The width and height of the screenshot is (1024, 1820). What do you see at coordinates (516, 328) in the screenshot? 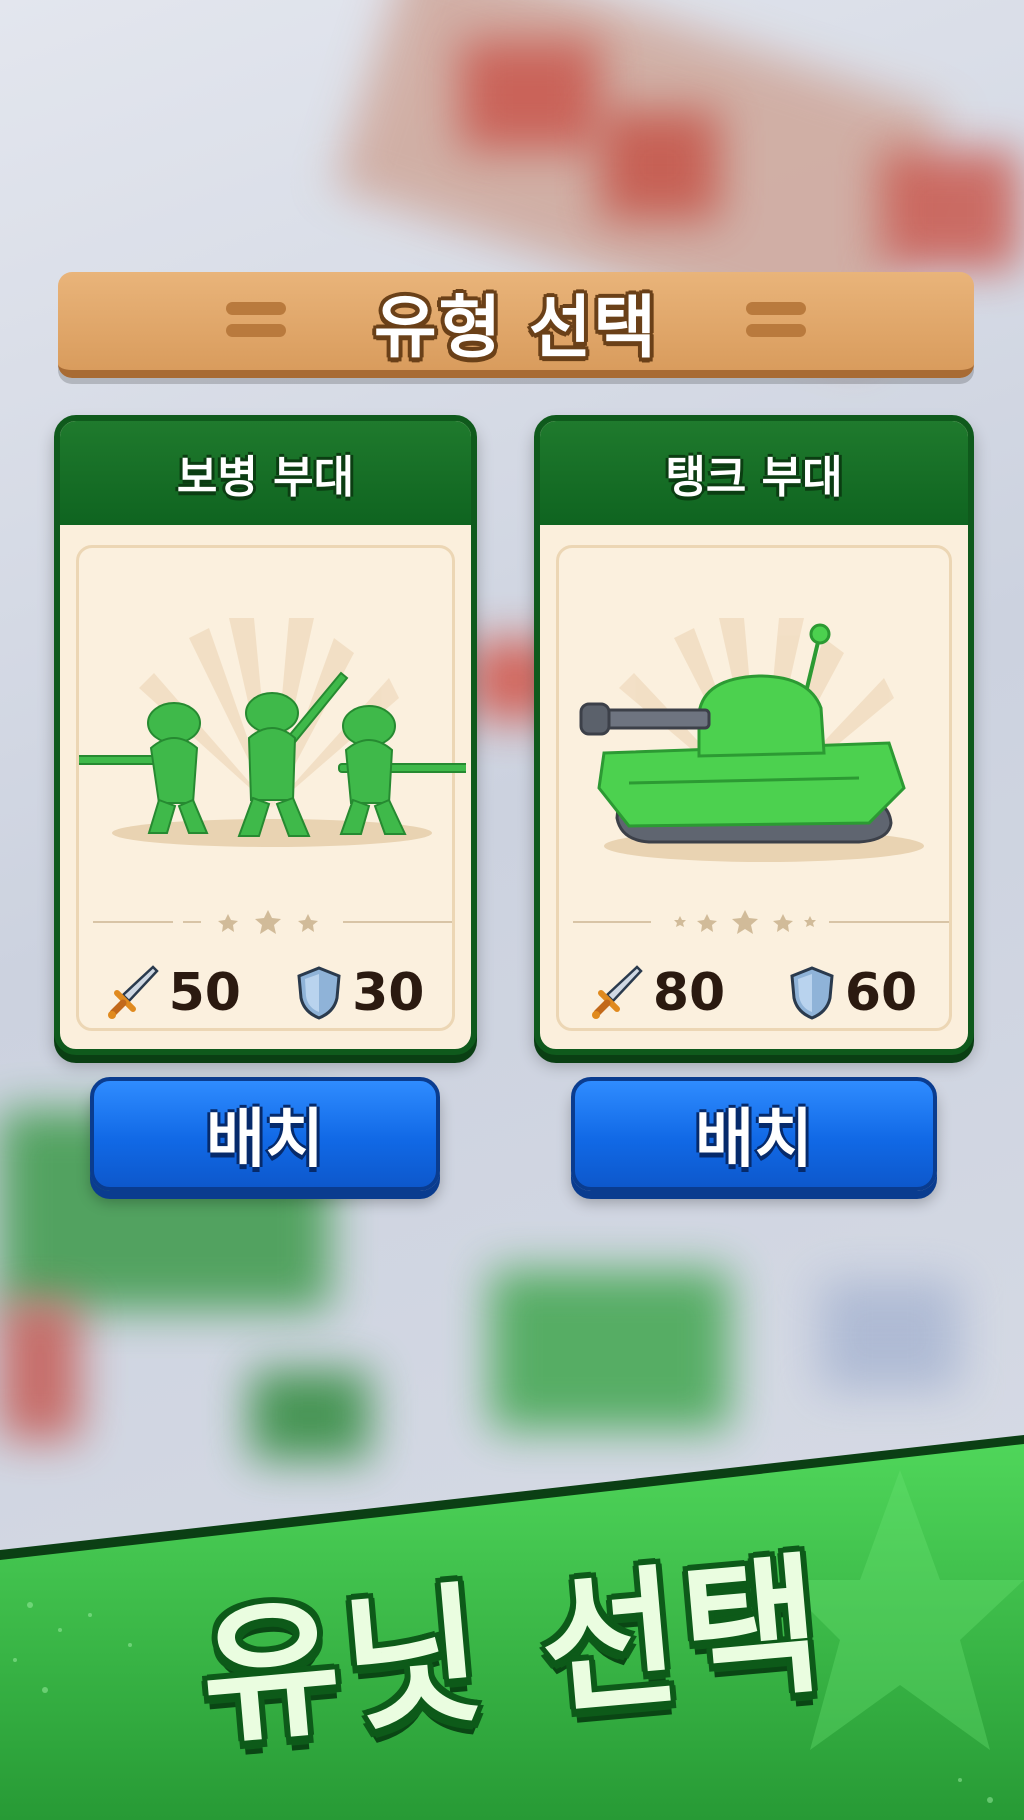
I see `page-title: 유형 선택` at bounding box center [516, 328].